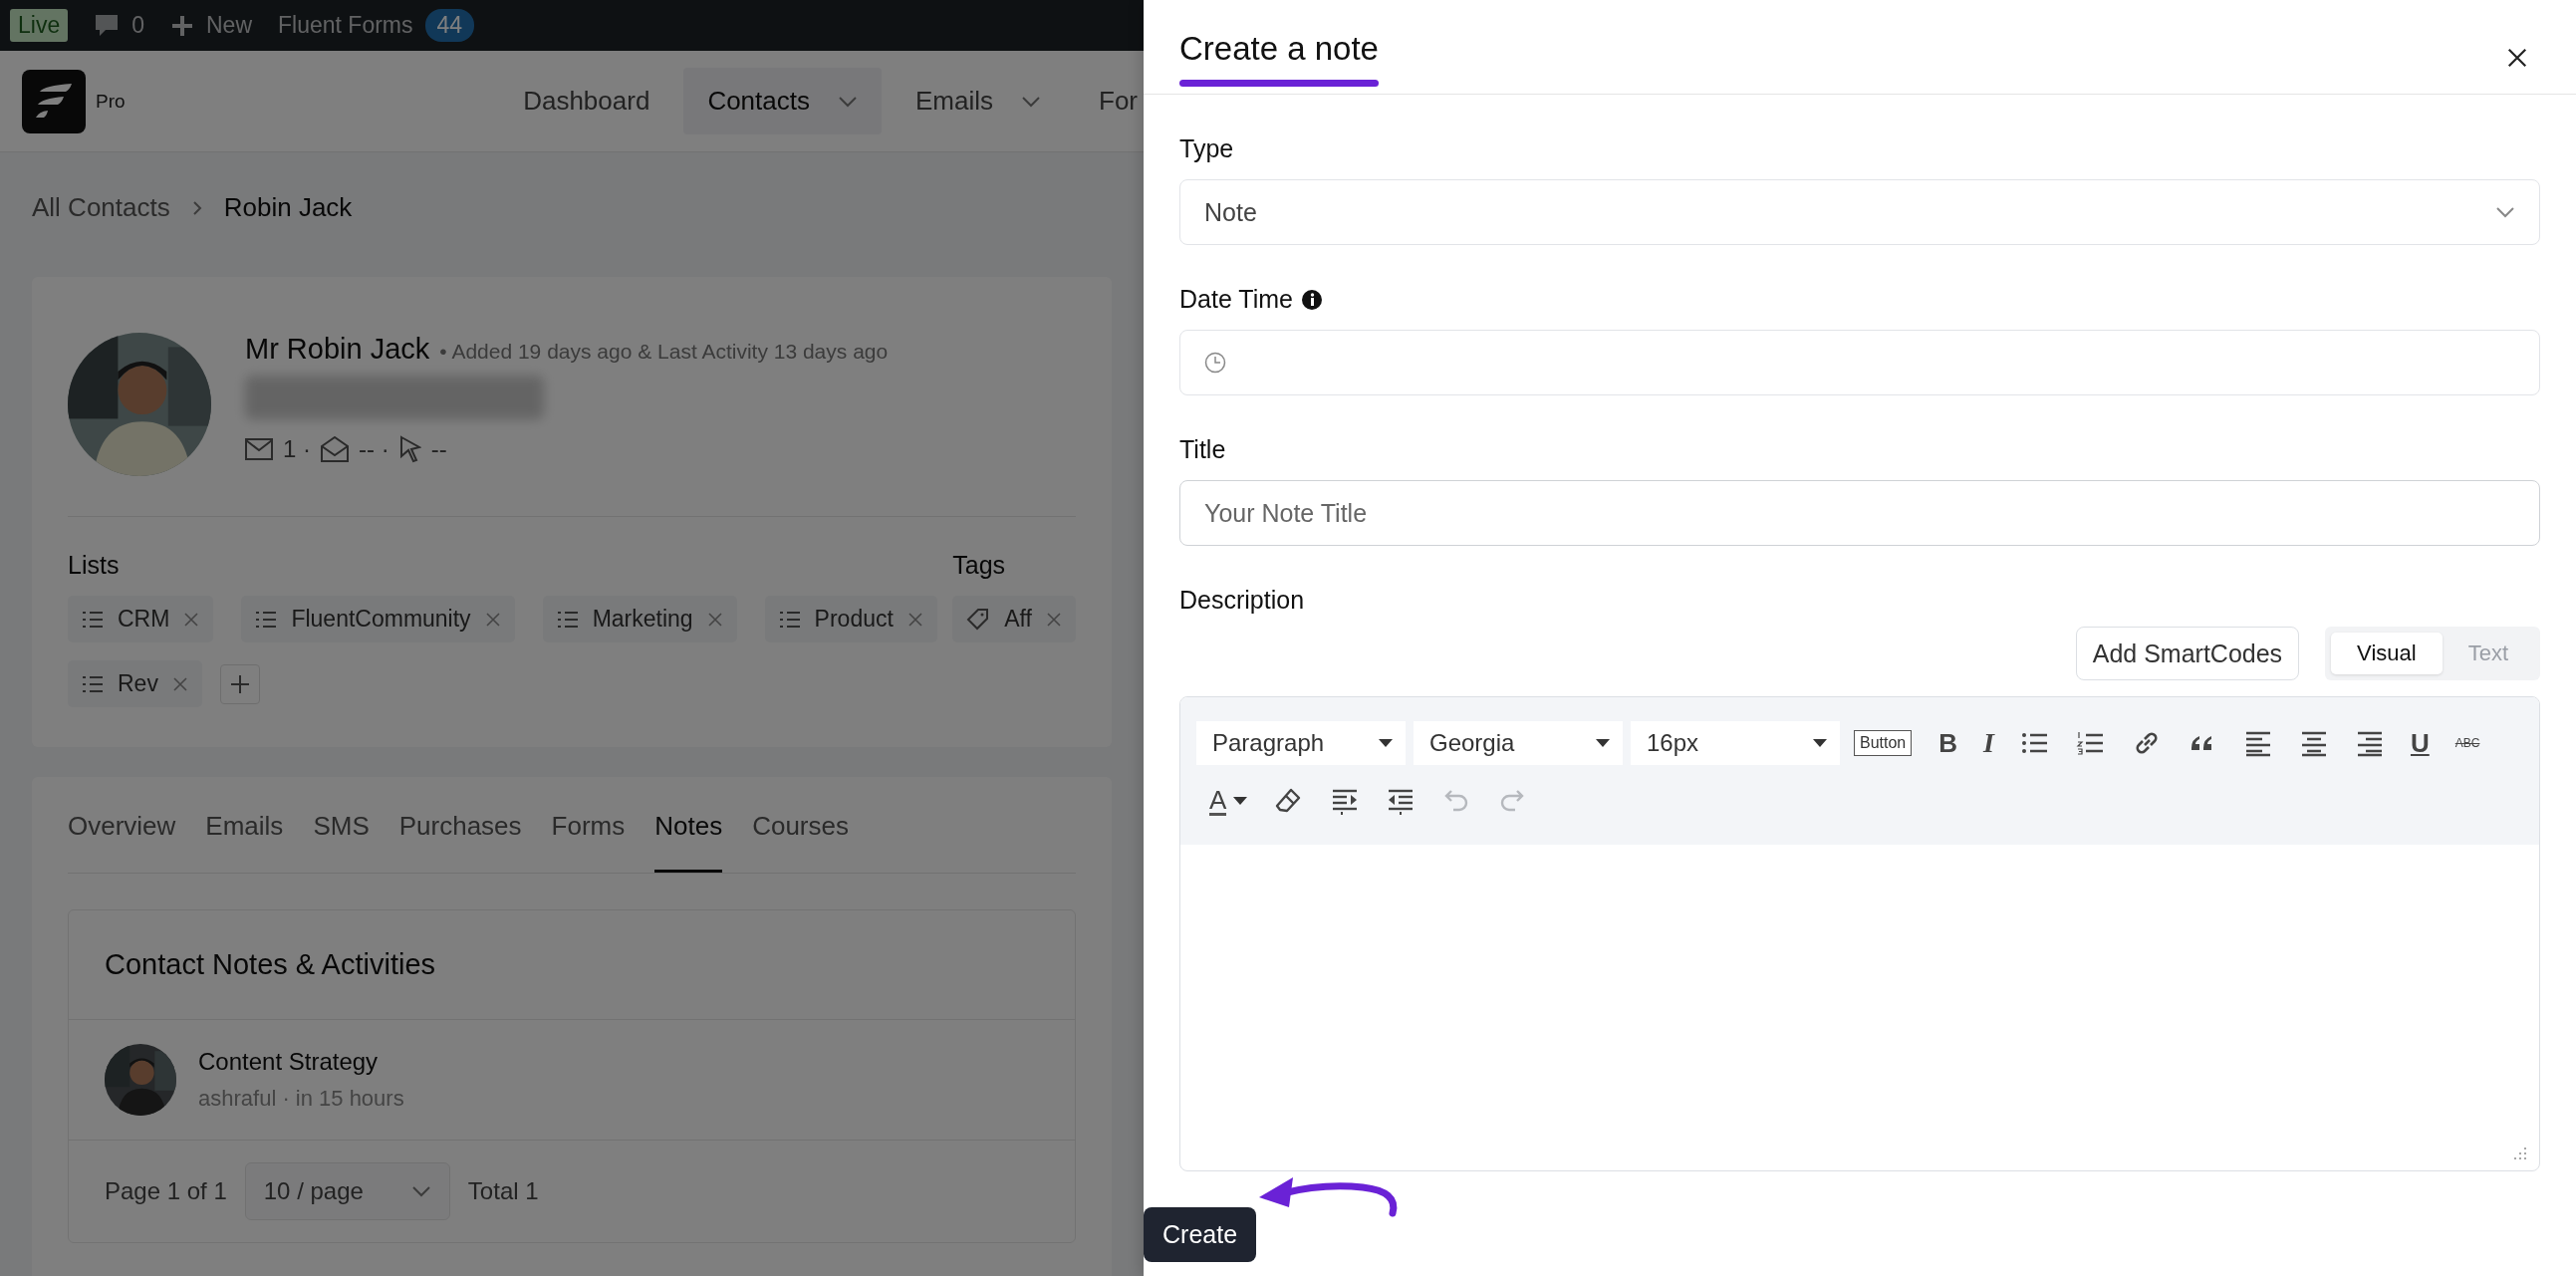  What do you see at coordinates (800, 825) in the screenshot?
I see `tab: Courses` at bounding box center [800, 825].